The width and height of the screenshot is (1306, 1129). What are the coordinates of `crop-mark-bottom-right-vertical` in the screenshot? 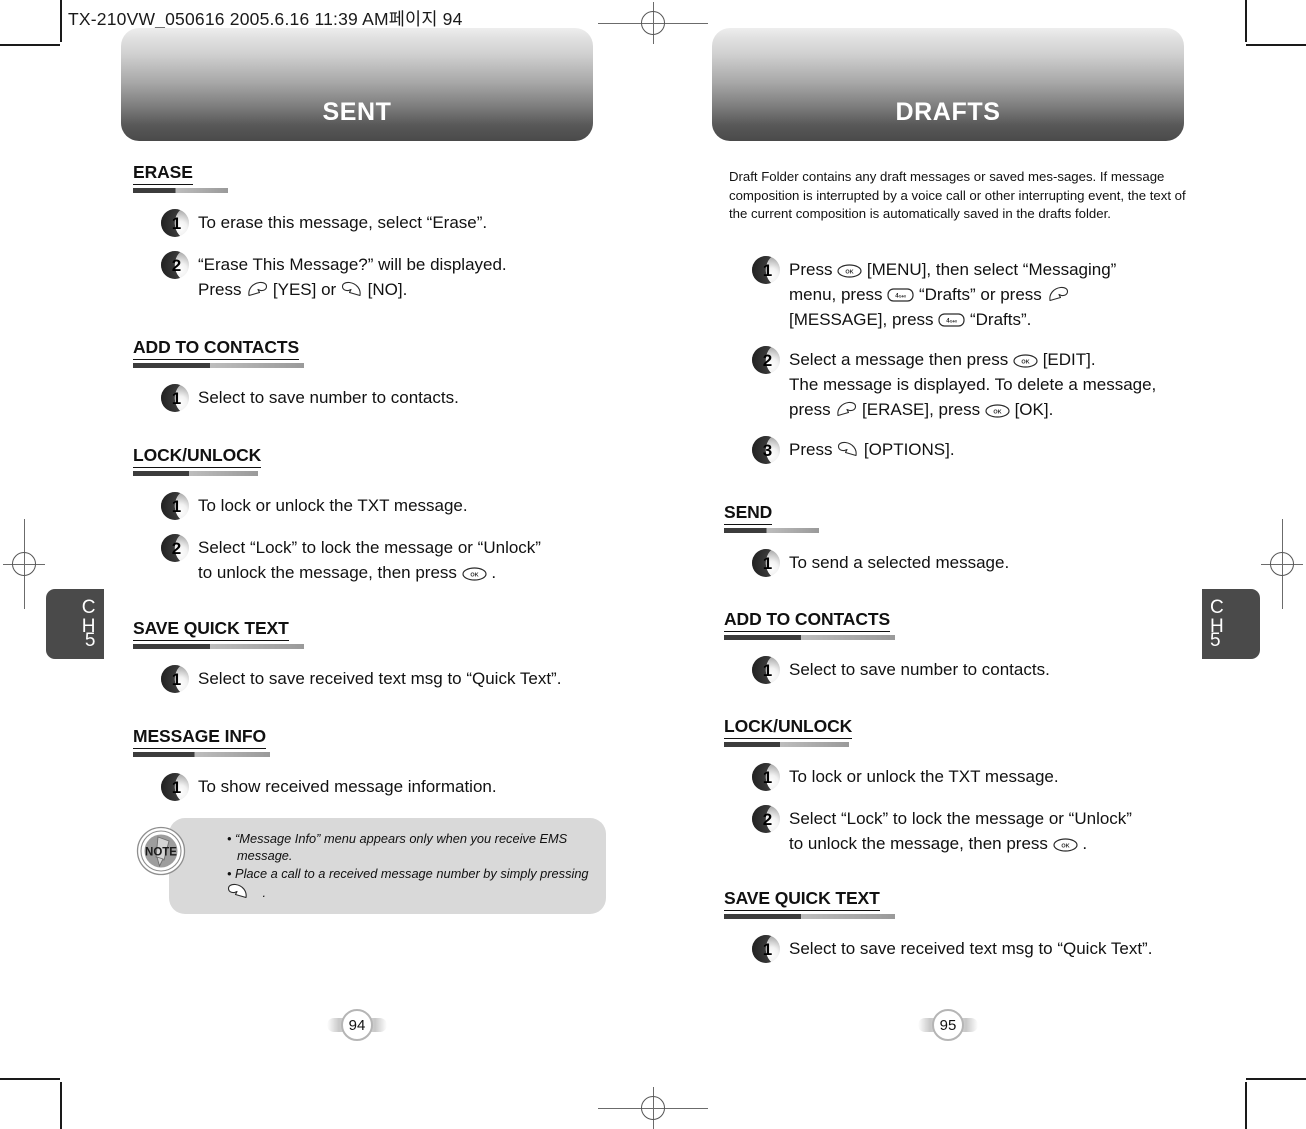 It's located at (1246, 1105).